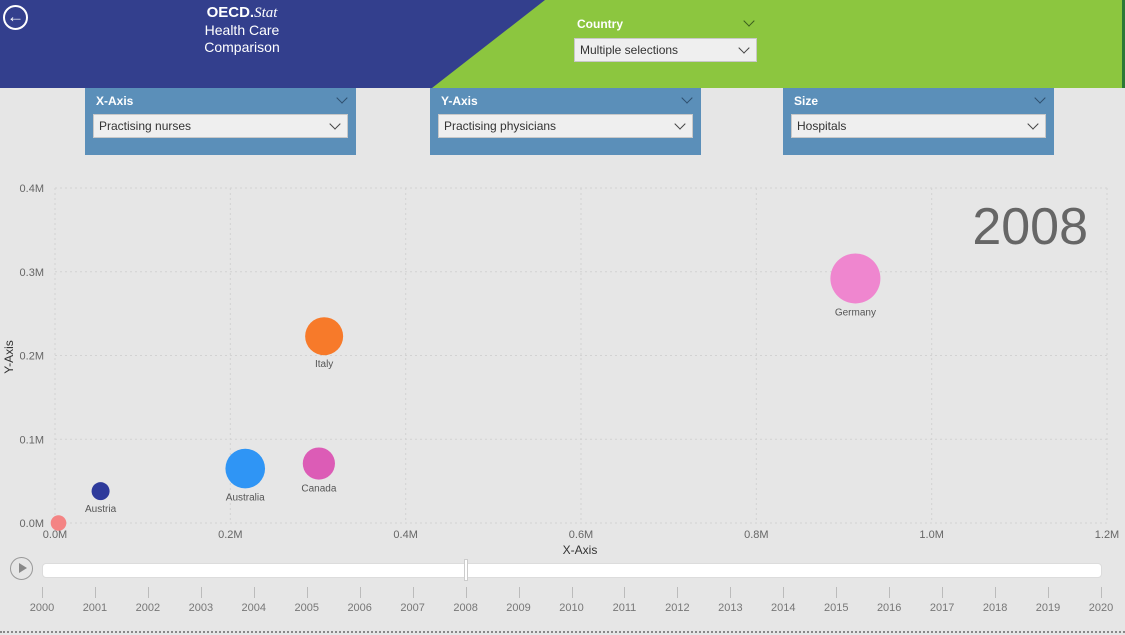 The height and width of the screenshot is (635, 1125). I want to click on bubble-label: Canada, so click(318, 489).